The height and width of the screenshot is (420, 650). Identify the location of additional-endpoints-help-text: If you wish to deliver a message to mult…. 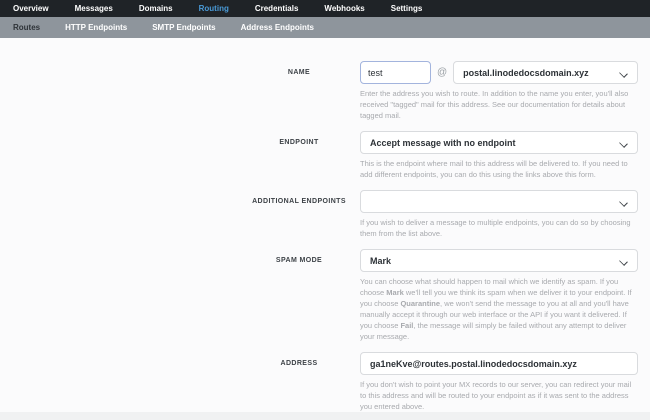
(495, 228).